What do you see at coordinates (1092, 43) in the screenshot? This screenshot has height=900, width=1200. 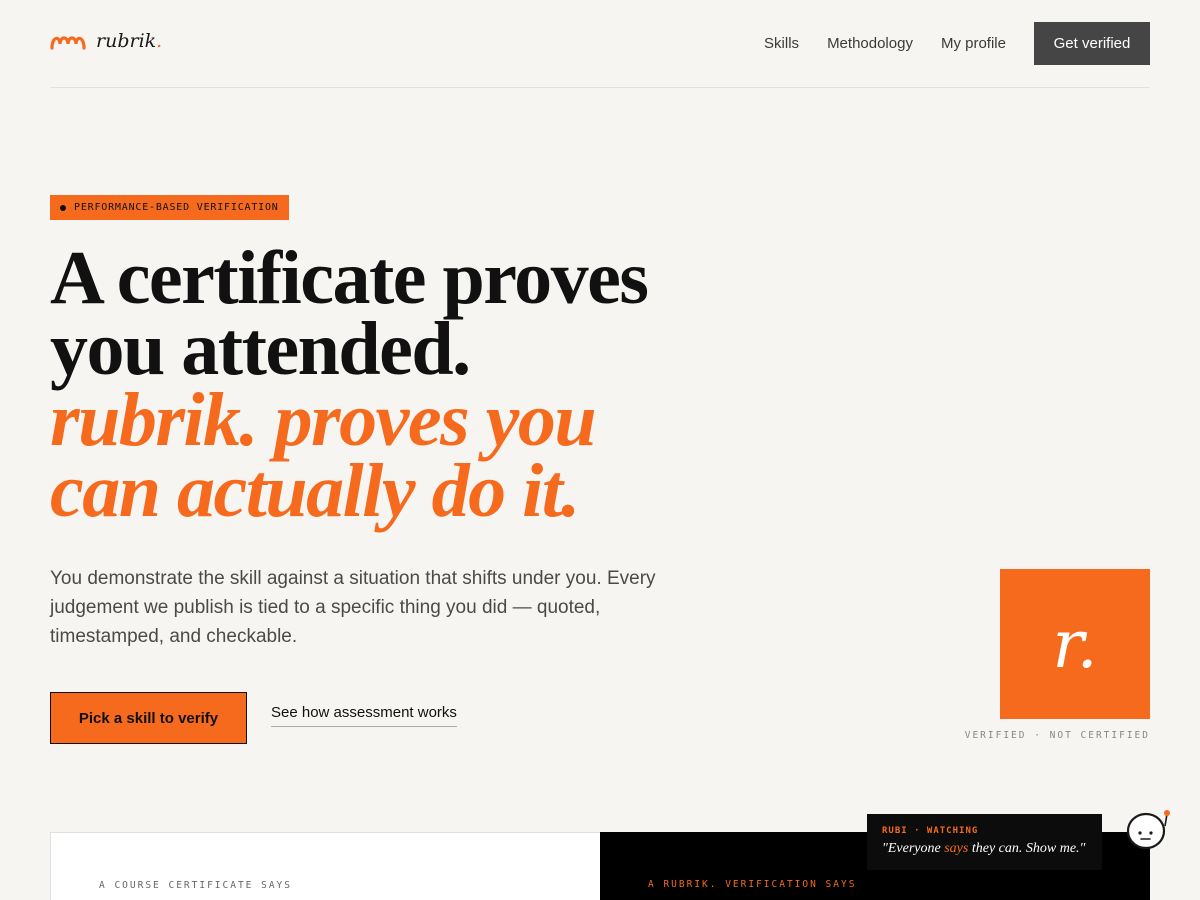 I see `get-verified-button: Get verified` at bounding box center [1092, 43].